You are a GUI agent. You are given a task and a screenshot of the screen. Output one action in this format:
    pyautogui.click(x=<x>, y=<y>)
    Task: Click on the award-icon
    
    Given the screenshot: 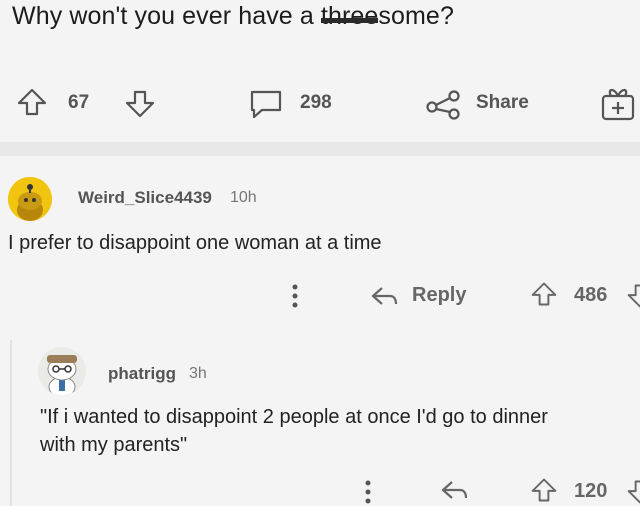 What is the action you would take?
    pyautogui.click(x=618, y=104)
    